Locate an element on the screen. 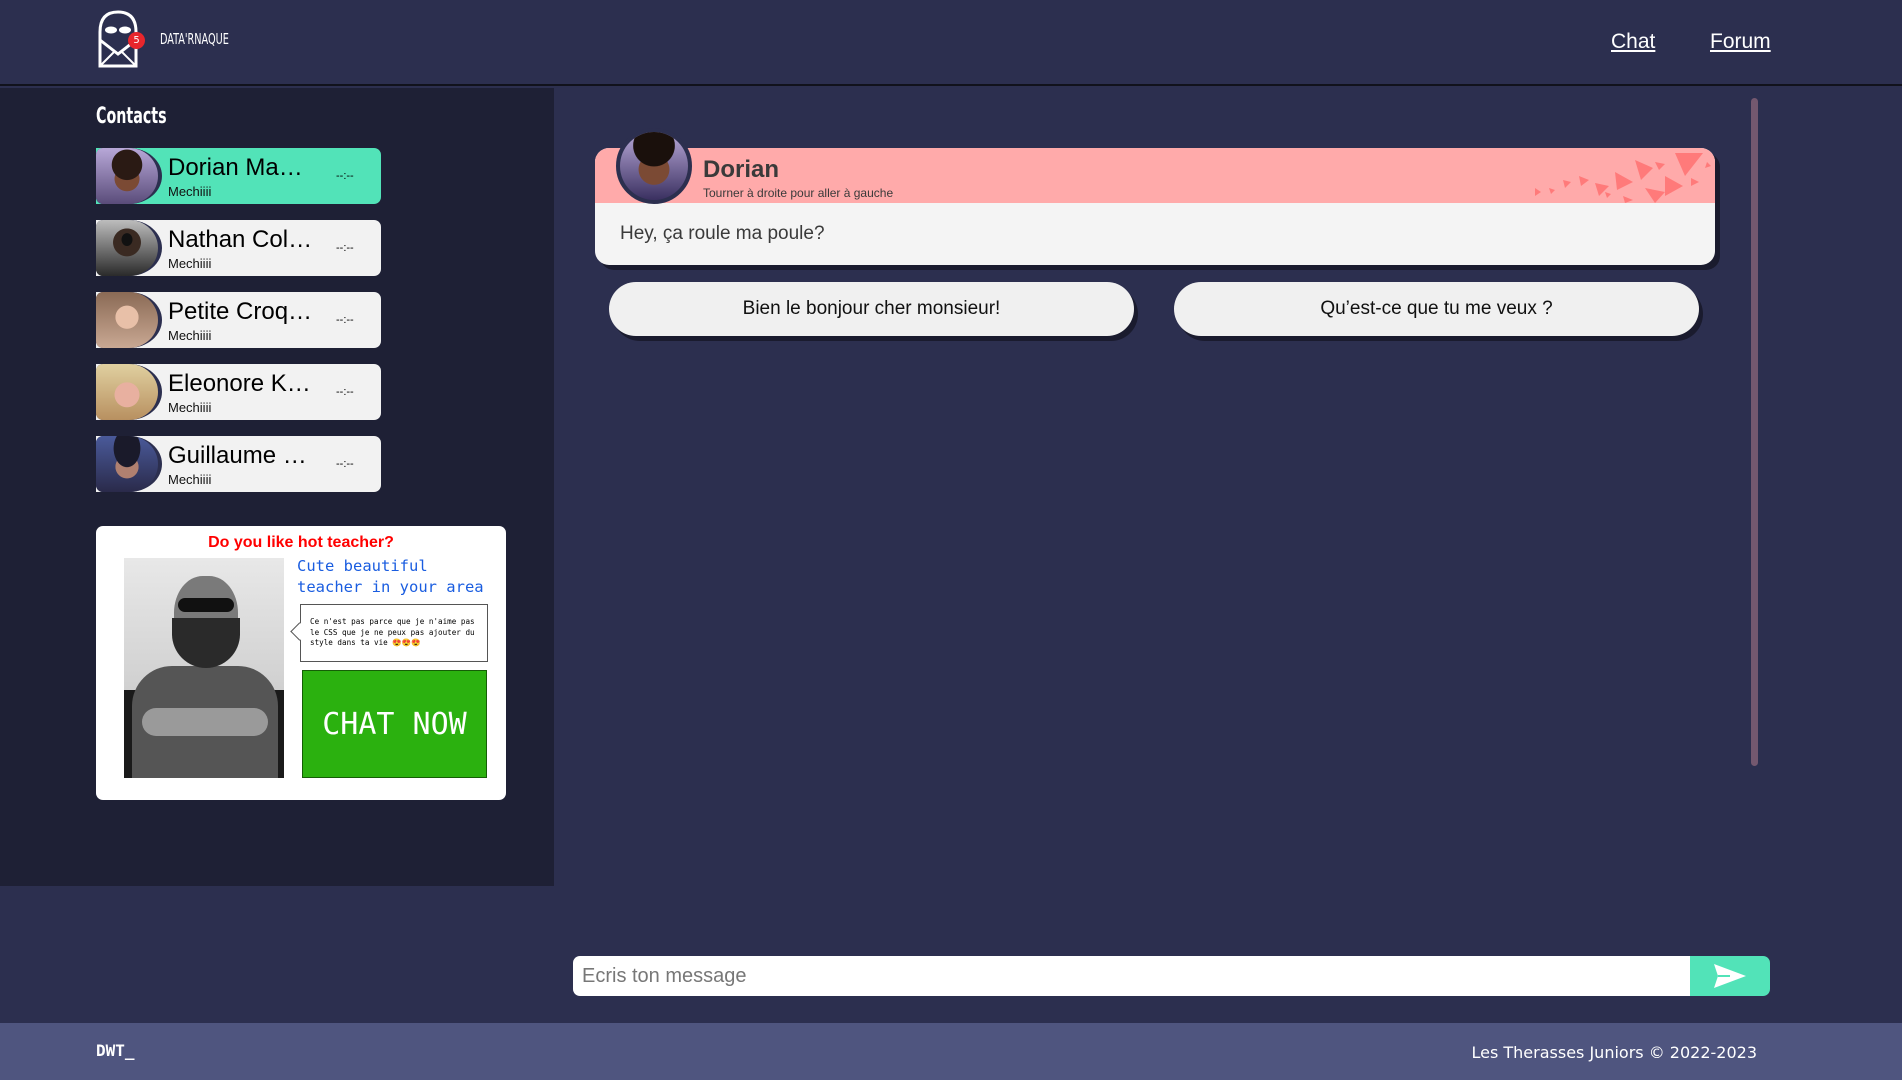  contact-item: Petite Croq… Mechiiii --:-- is located at coordinates (238, 320).